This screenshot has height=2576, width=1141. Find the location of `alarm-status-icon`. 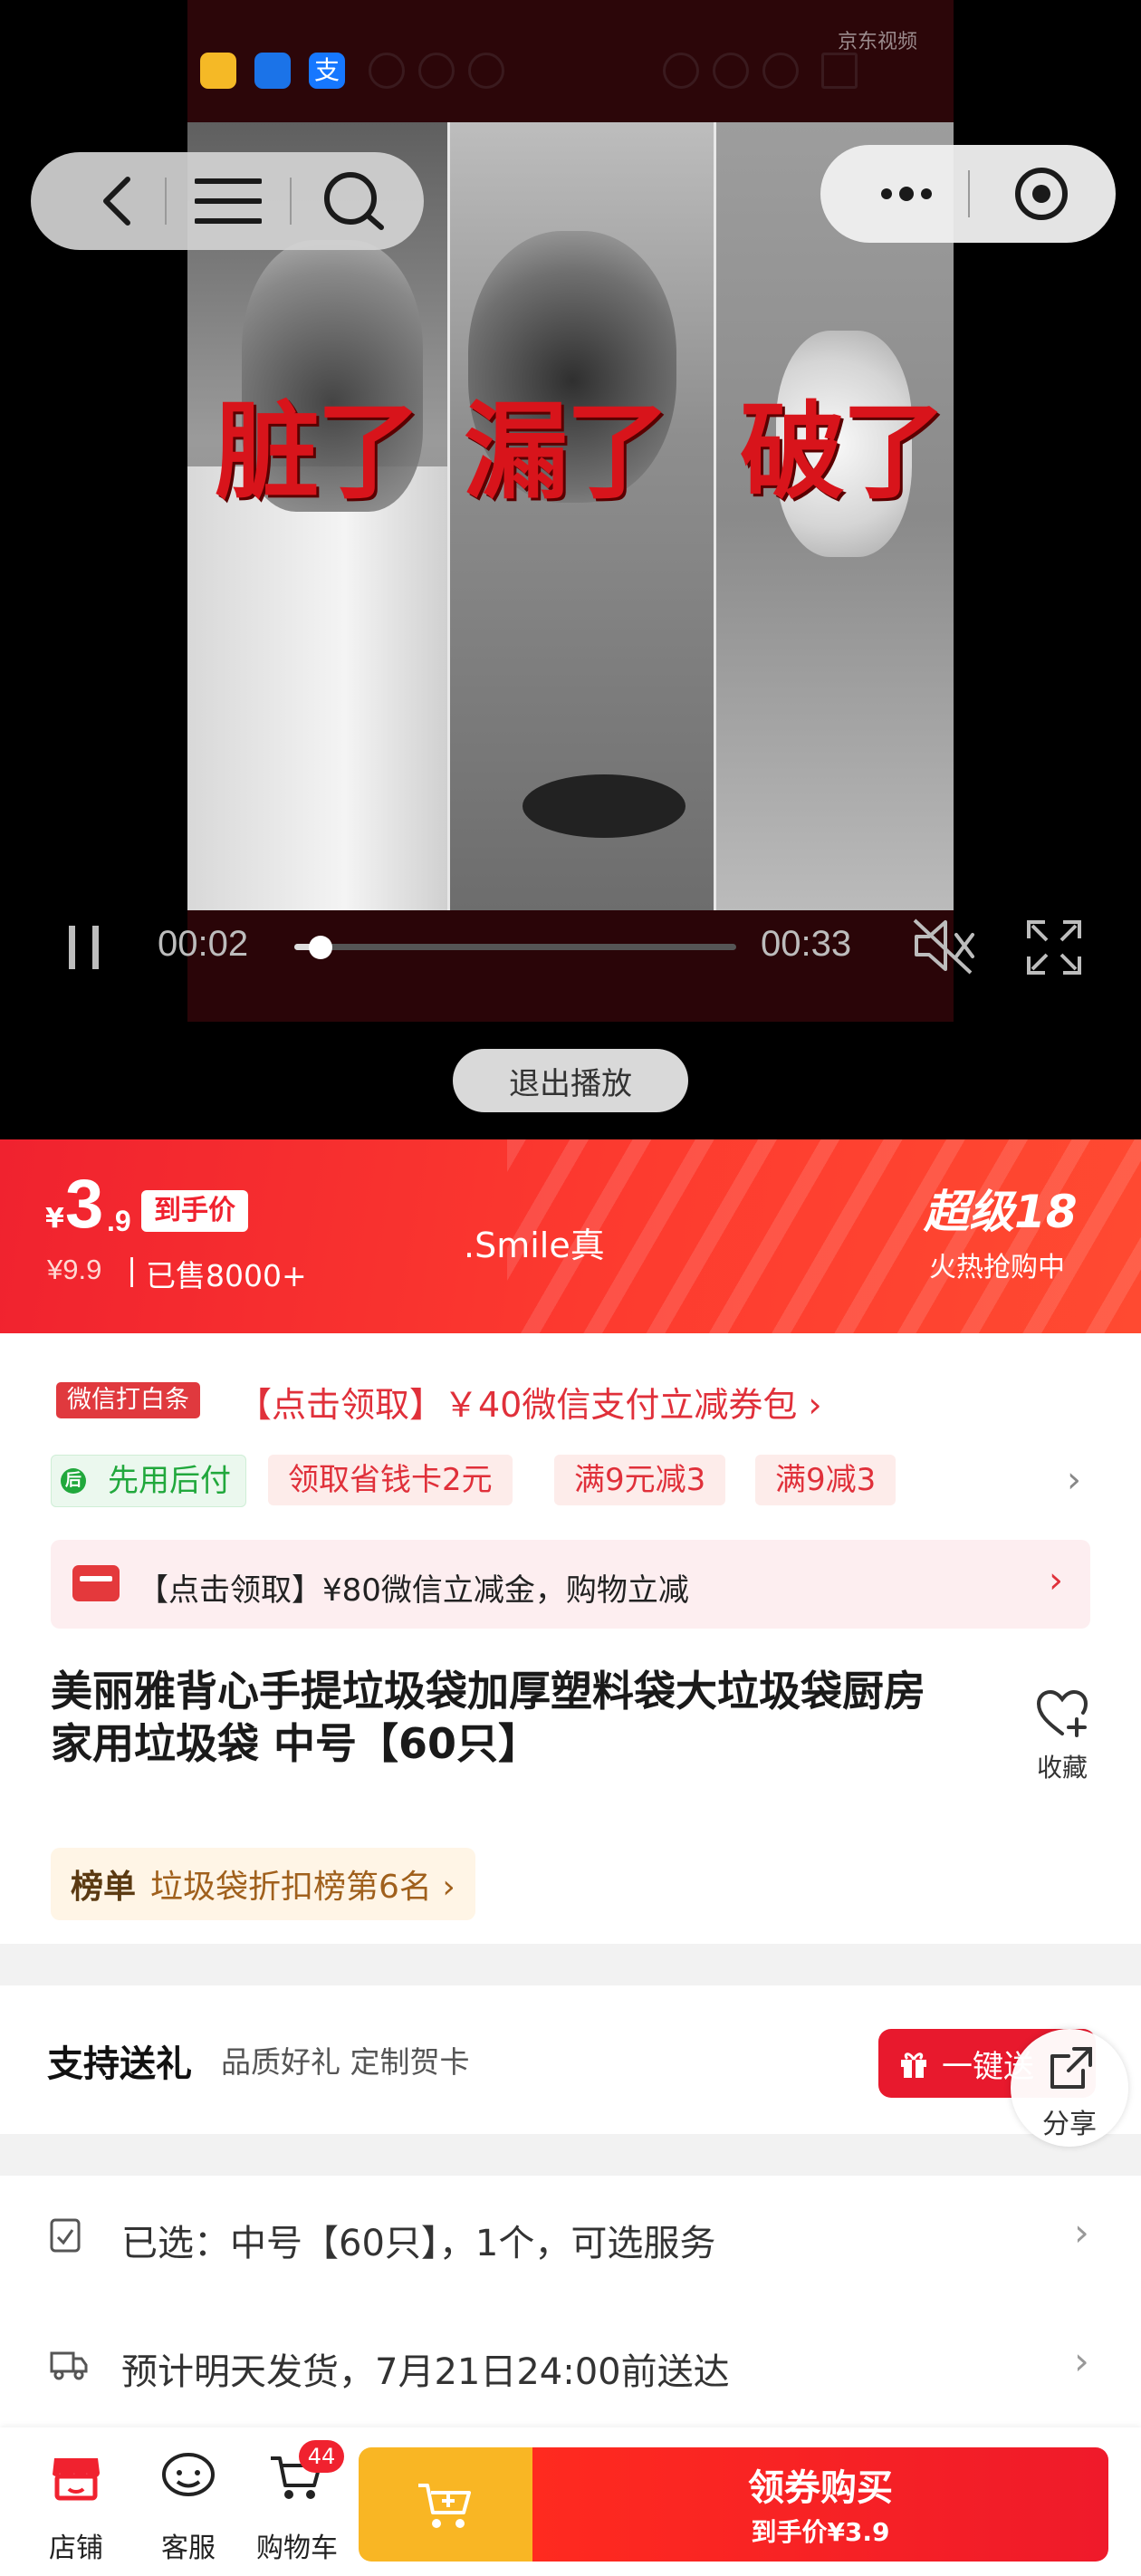

alarm-status-icon is located at coordinates (681, 71).